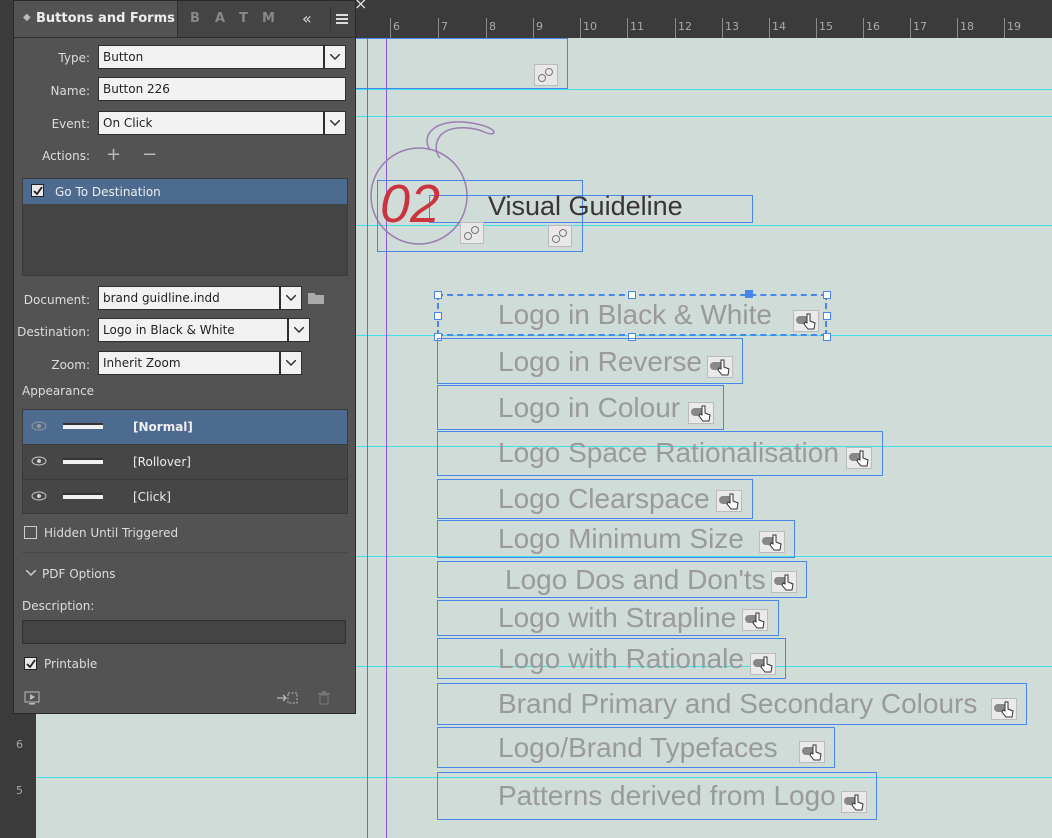 Image resolution: width=1052 pixels, height=838 pixels. I want to click on actions-label: Actions:, so click(66, 156).